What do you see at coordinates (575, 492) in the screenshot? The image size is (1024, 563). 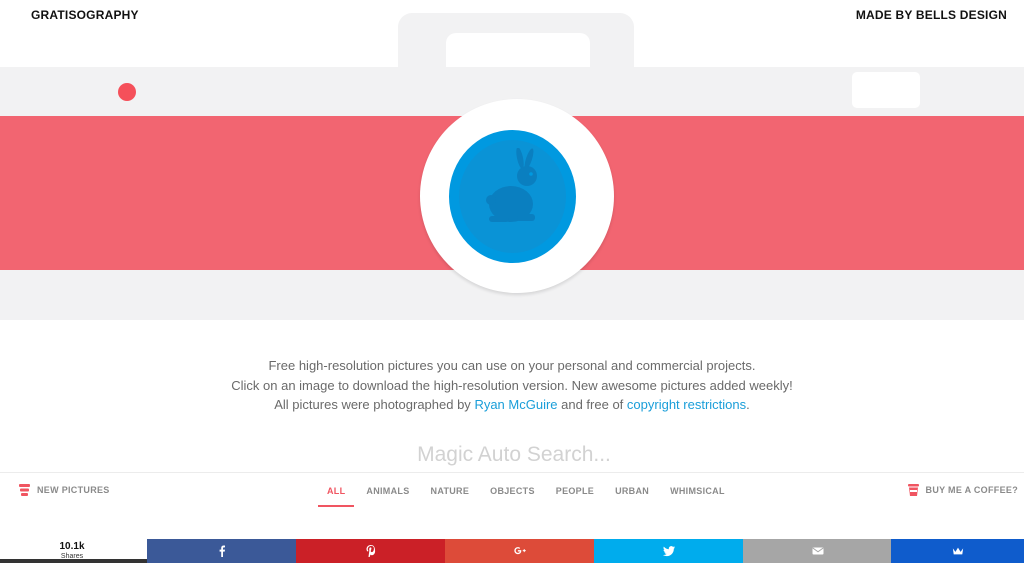 I see `tab-people: PEOPLE` at bounding box center [575, 492].